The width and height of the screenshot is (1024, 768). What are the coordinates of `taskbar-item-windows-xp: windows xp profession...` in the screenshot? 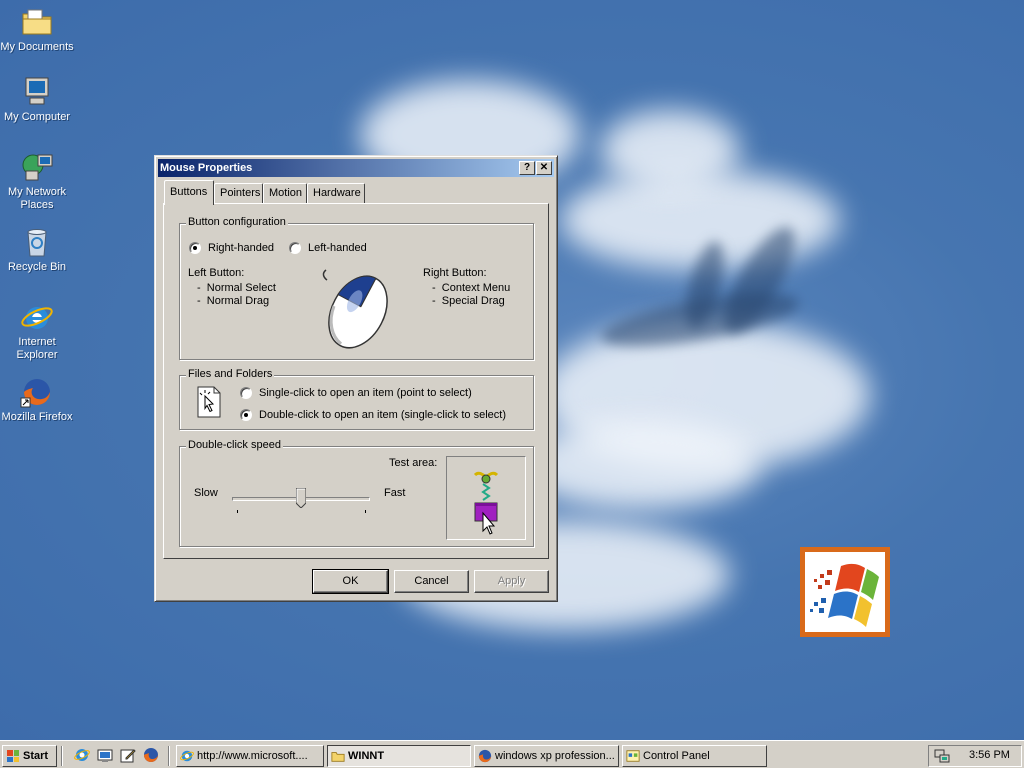 It's located at (546, 756).